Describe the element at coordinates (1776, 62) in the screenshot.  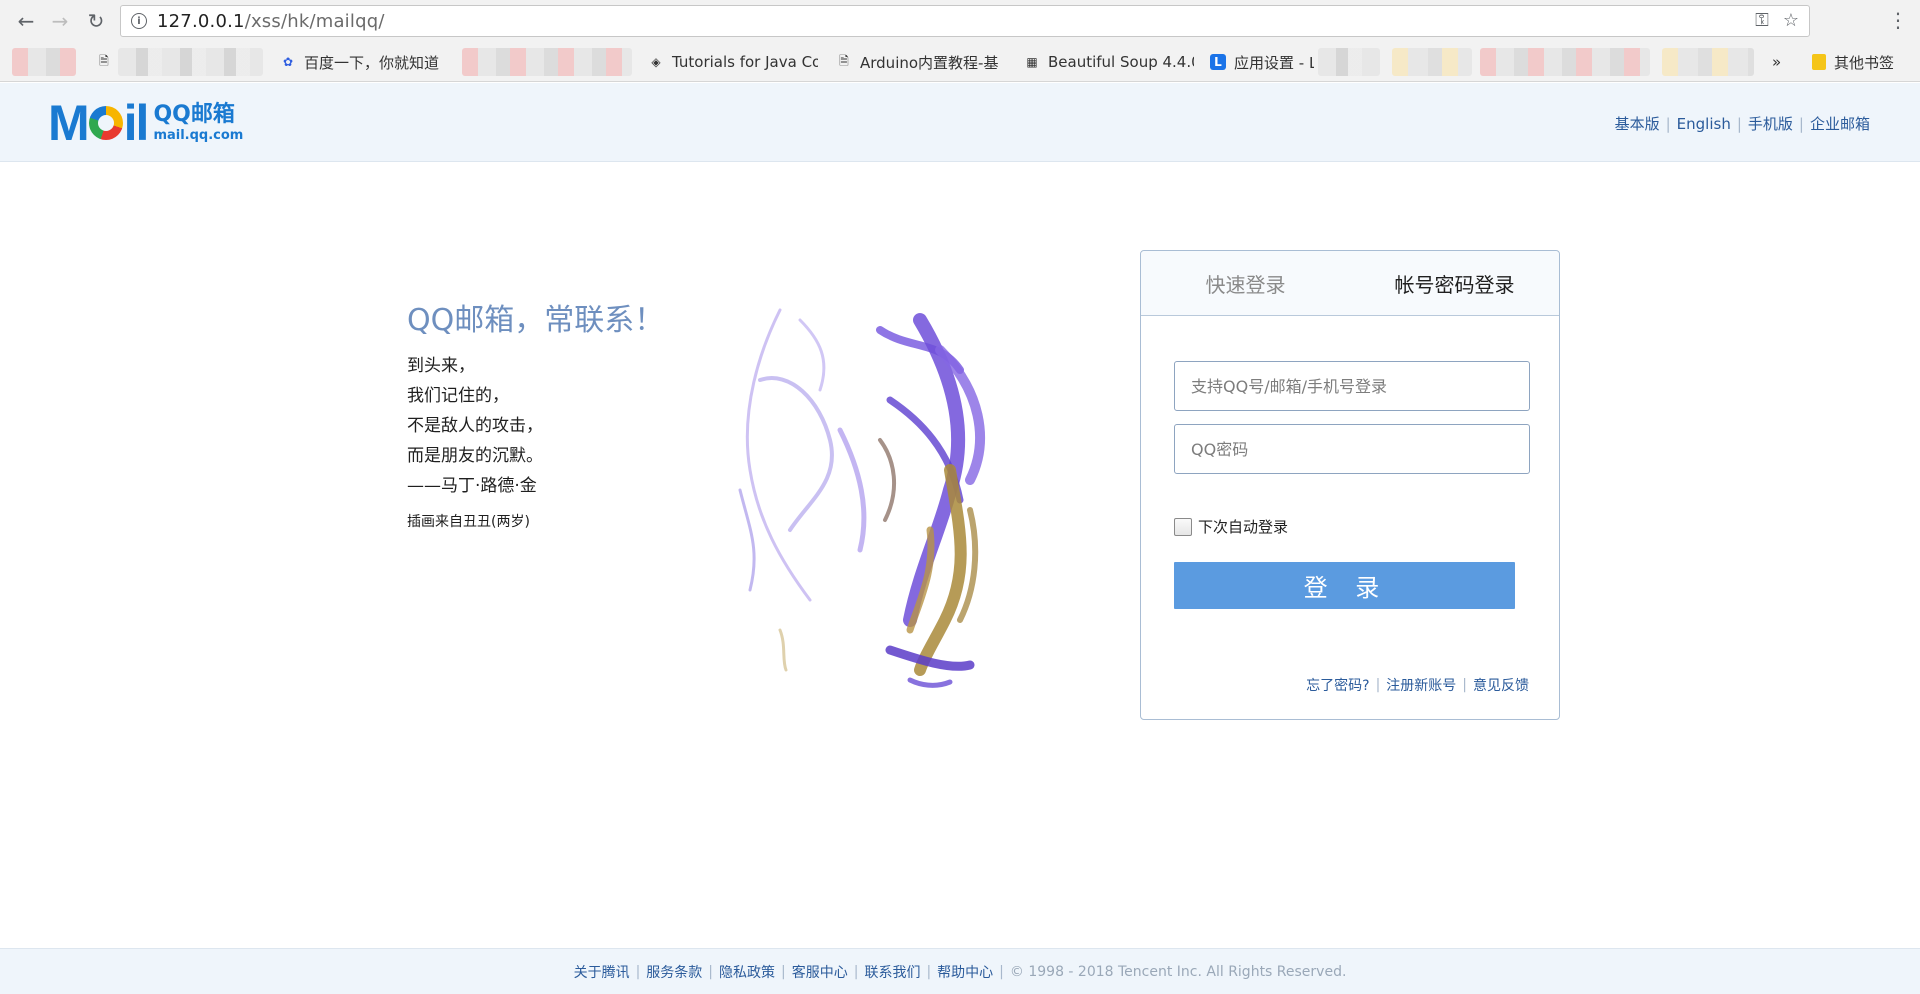
I see `bookmarks-overflow: »` at that location.